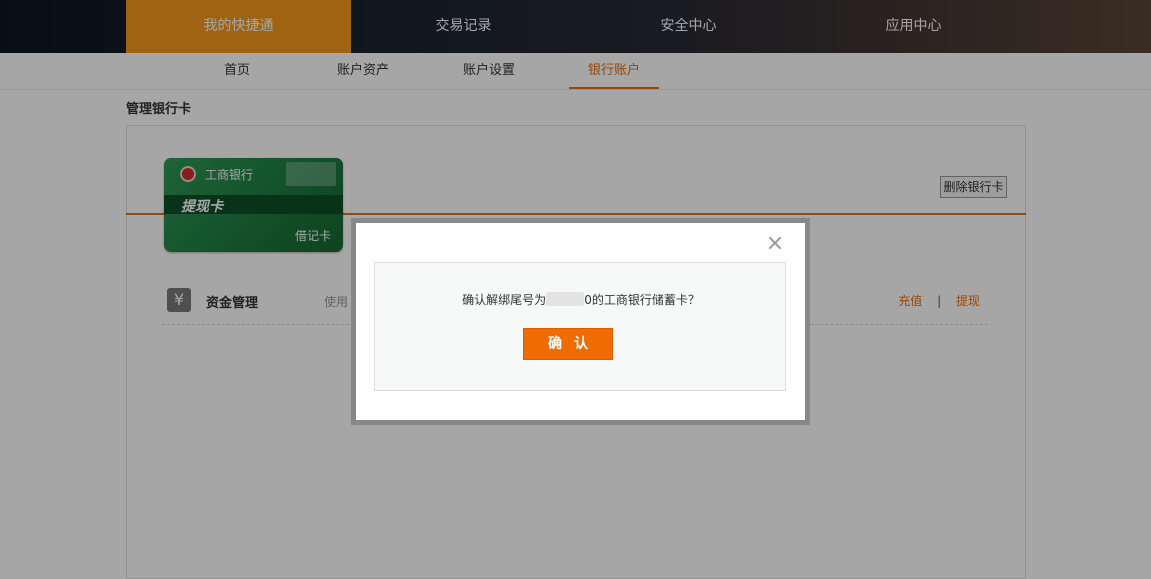  Describe the element at coordinates (642, 300) in the screenshot. I see `message-suffix: 0的工商银行储蓄卡？` at that location.